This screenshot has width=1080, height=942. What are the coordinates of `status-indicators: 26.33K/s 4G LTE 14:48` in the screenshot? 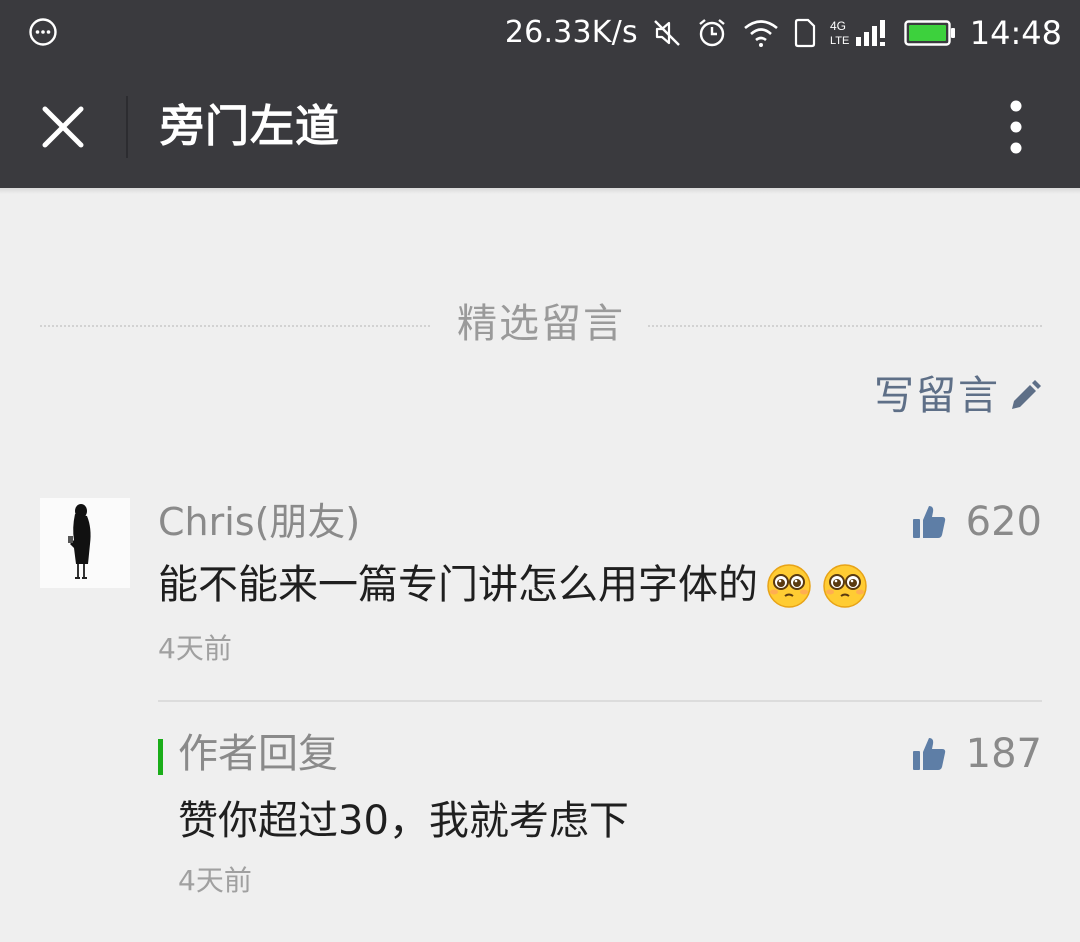 It's located at (783, 33).